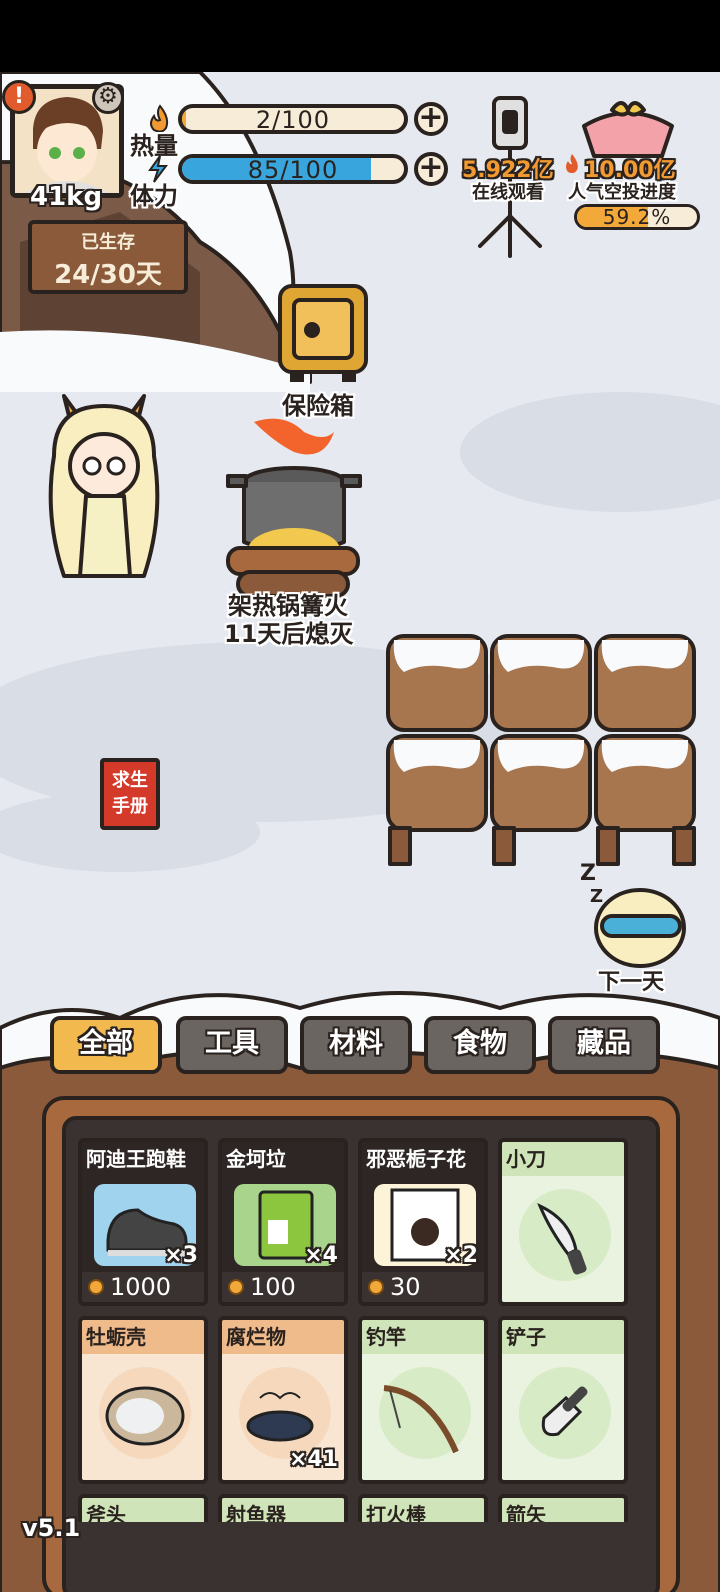 This screenshot has width=720, height=1592. I want to click on settings-gear-icon: ⚙, so click(108, 98).